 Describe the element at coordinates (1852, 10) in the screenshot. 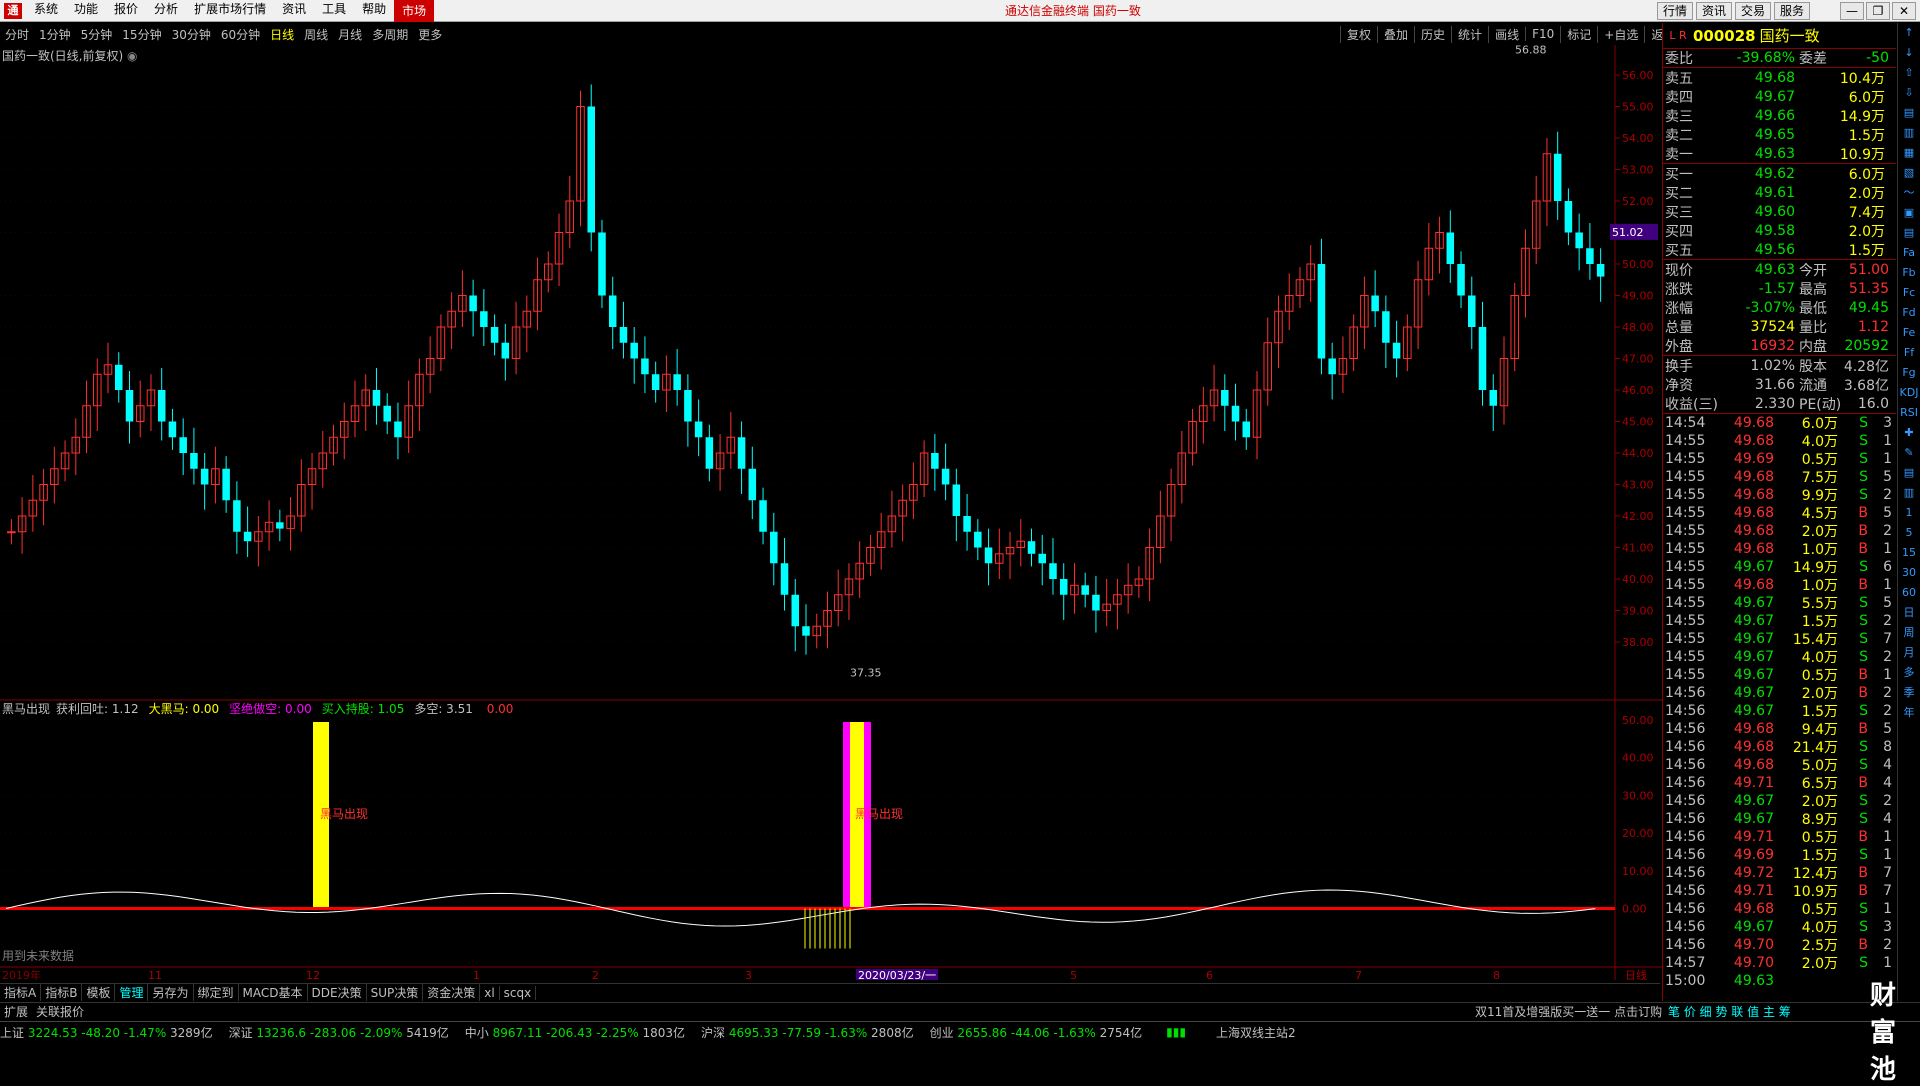

I see `minimize-icon: —` at that location.